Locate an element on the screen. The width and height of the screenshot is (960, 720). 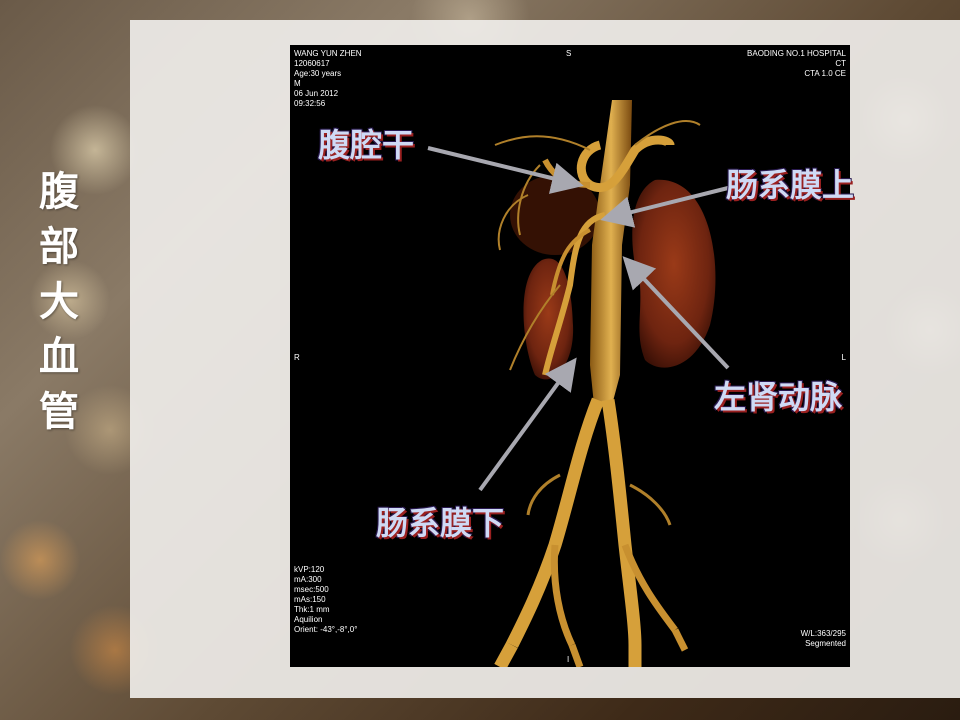
label-inferior-mesenteric: 肠系膜下 is located at coordinates (440, 523).